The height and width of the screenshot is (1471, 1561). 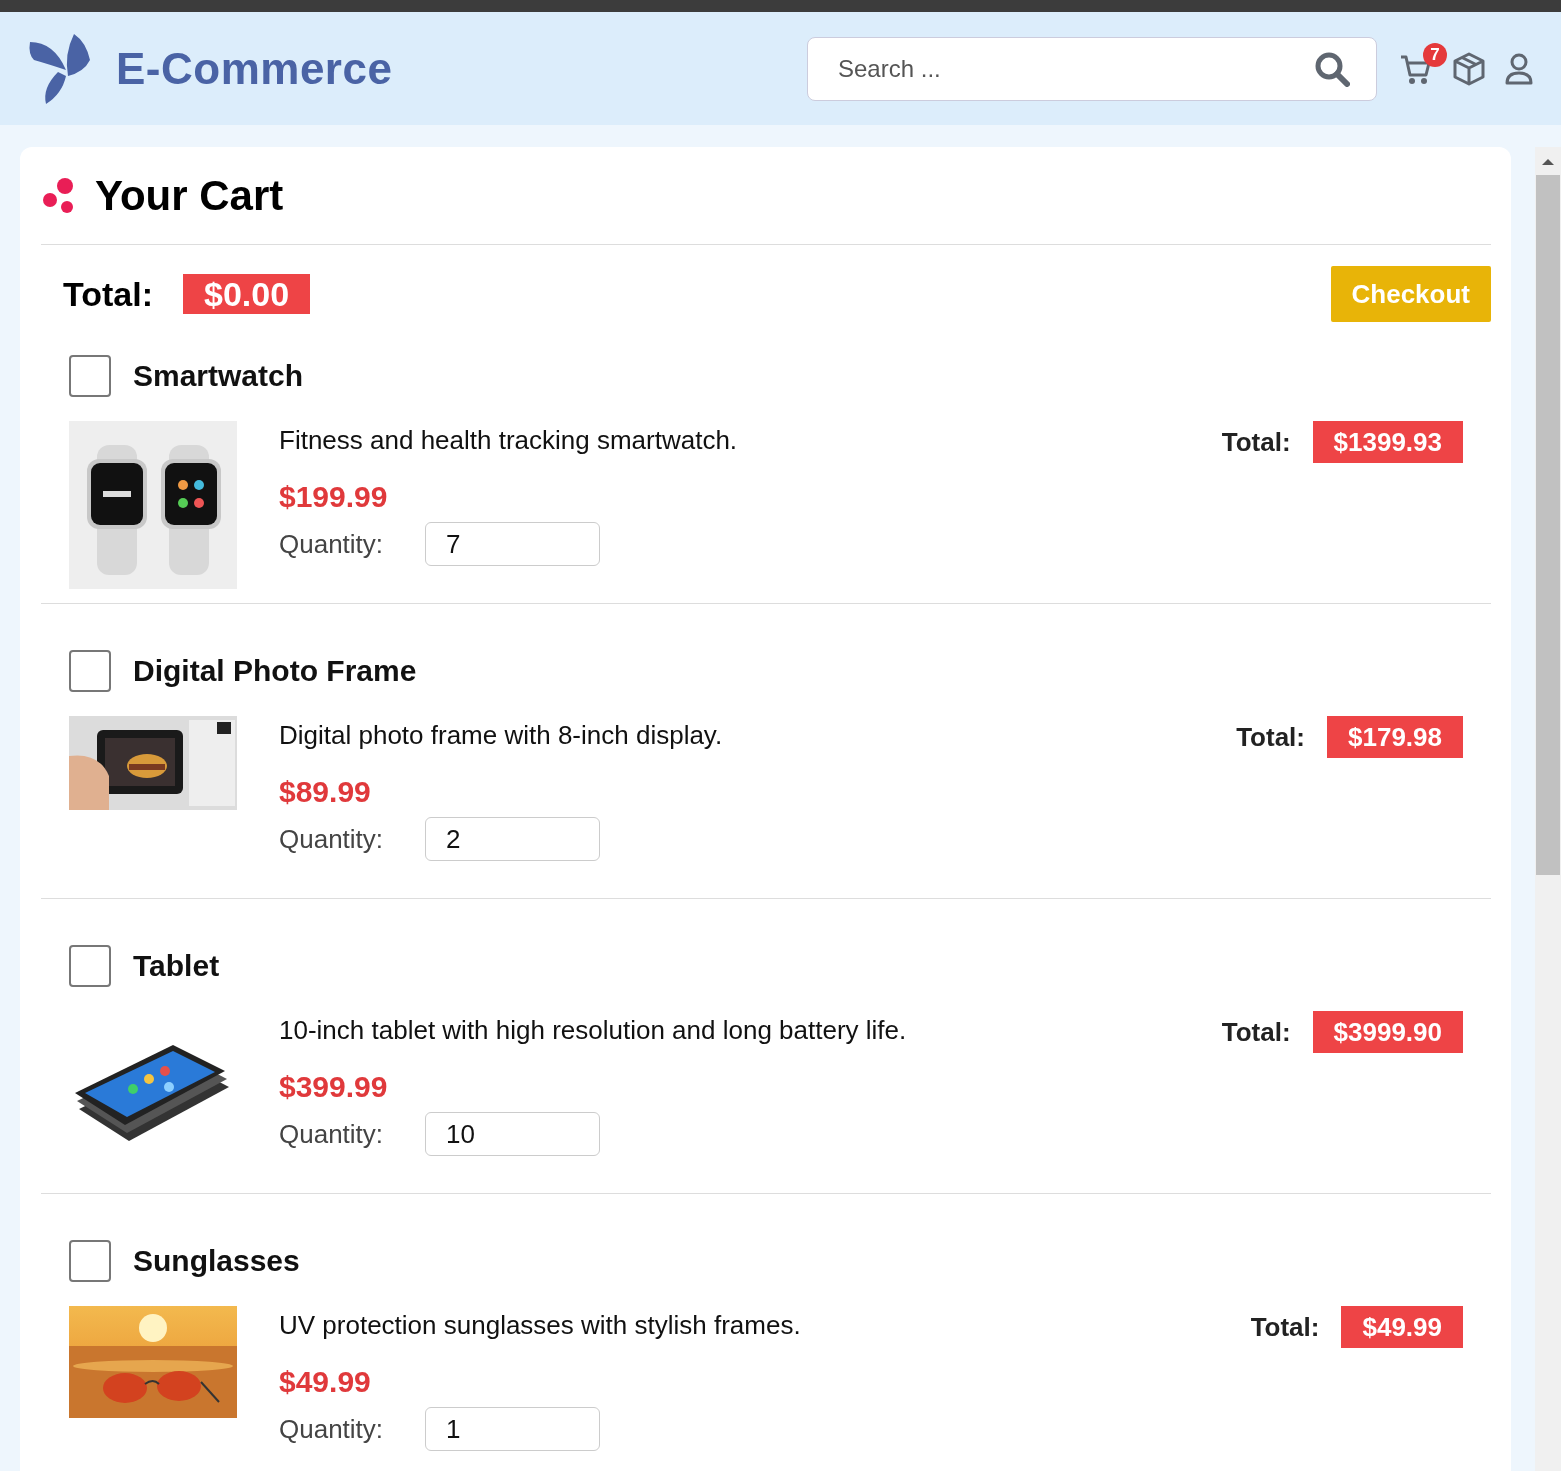 What do you see at coordinates (513, 544) in the screenshot?
I see `quantity-field: 7` at bounding box center [513, 544].